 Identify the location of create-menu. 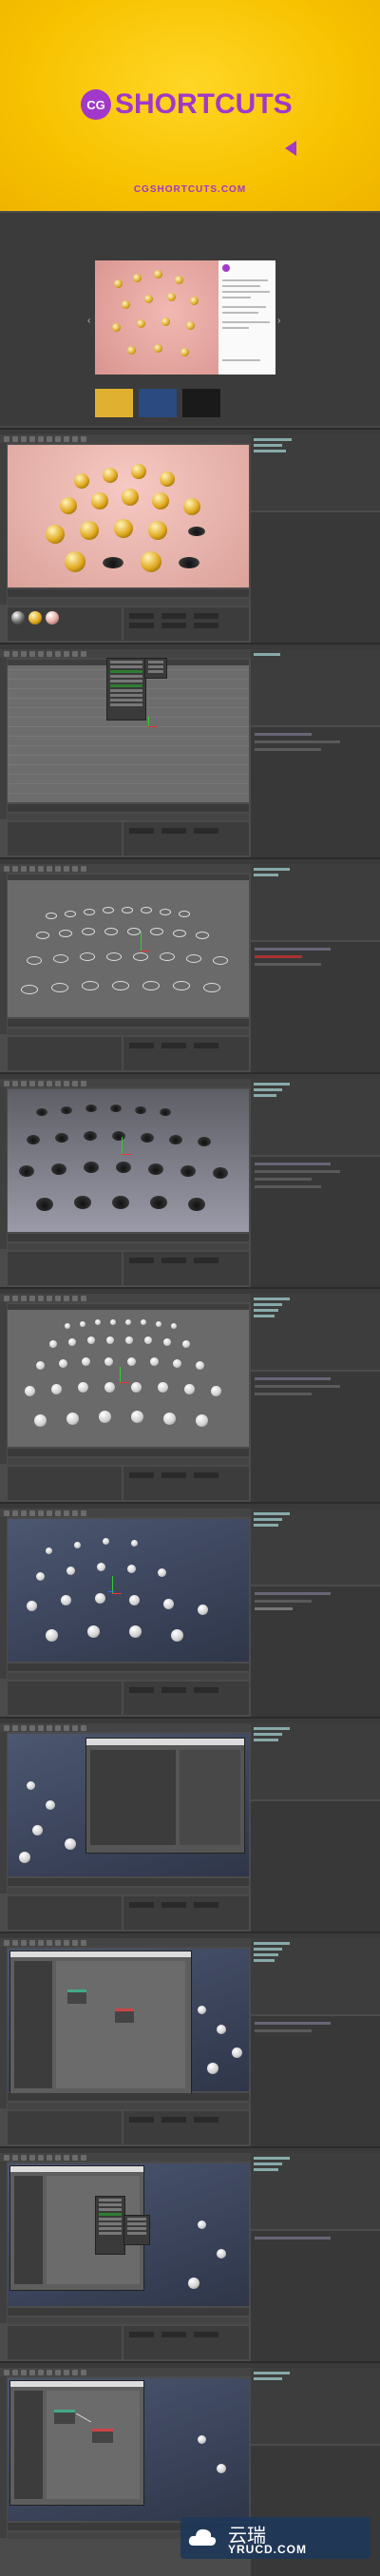
(126, 689).